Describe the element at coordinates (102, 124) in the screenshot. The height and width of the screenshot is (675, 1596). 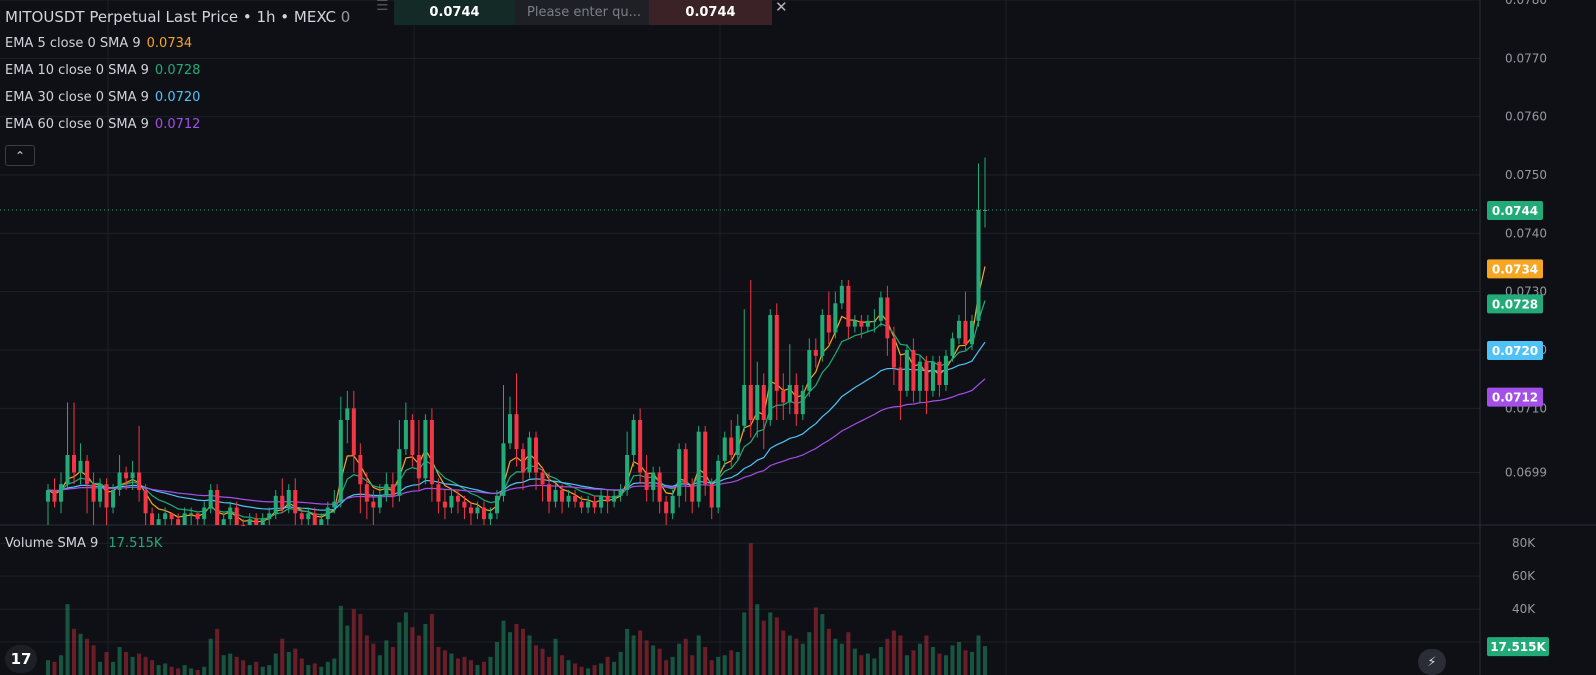
I see `ema60-legend: EMA 60 close 0 SMA 9 0.0712` at that location.